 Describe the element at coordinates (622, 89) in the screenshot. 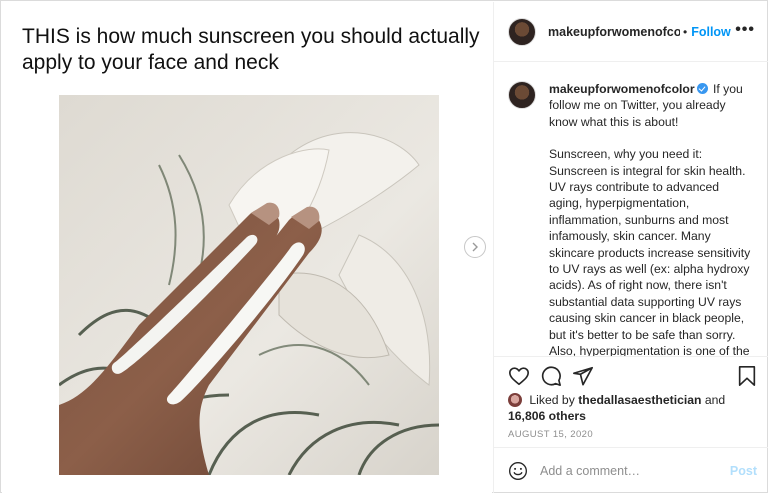

I see `caption-username: makeupforwomenofcolor` at that location.